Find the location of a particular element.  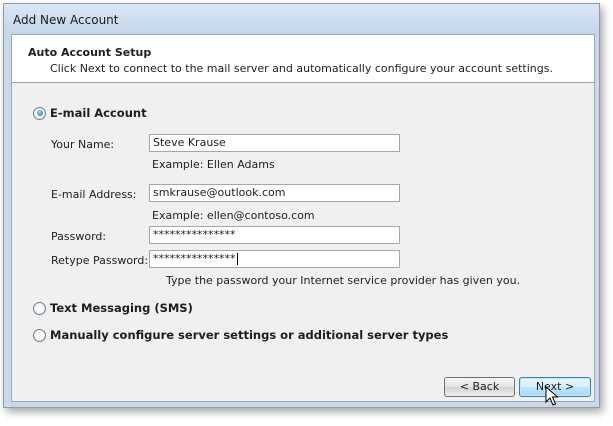

retype-password-value: *************** is located at coordinates (194, 258).